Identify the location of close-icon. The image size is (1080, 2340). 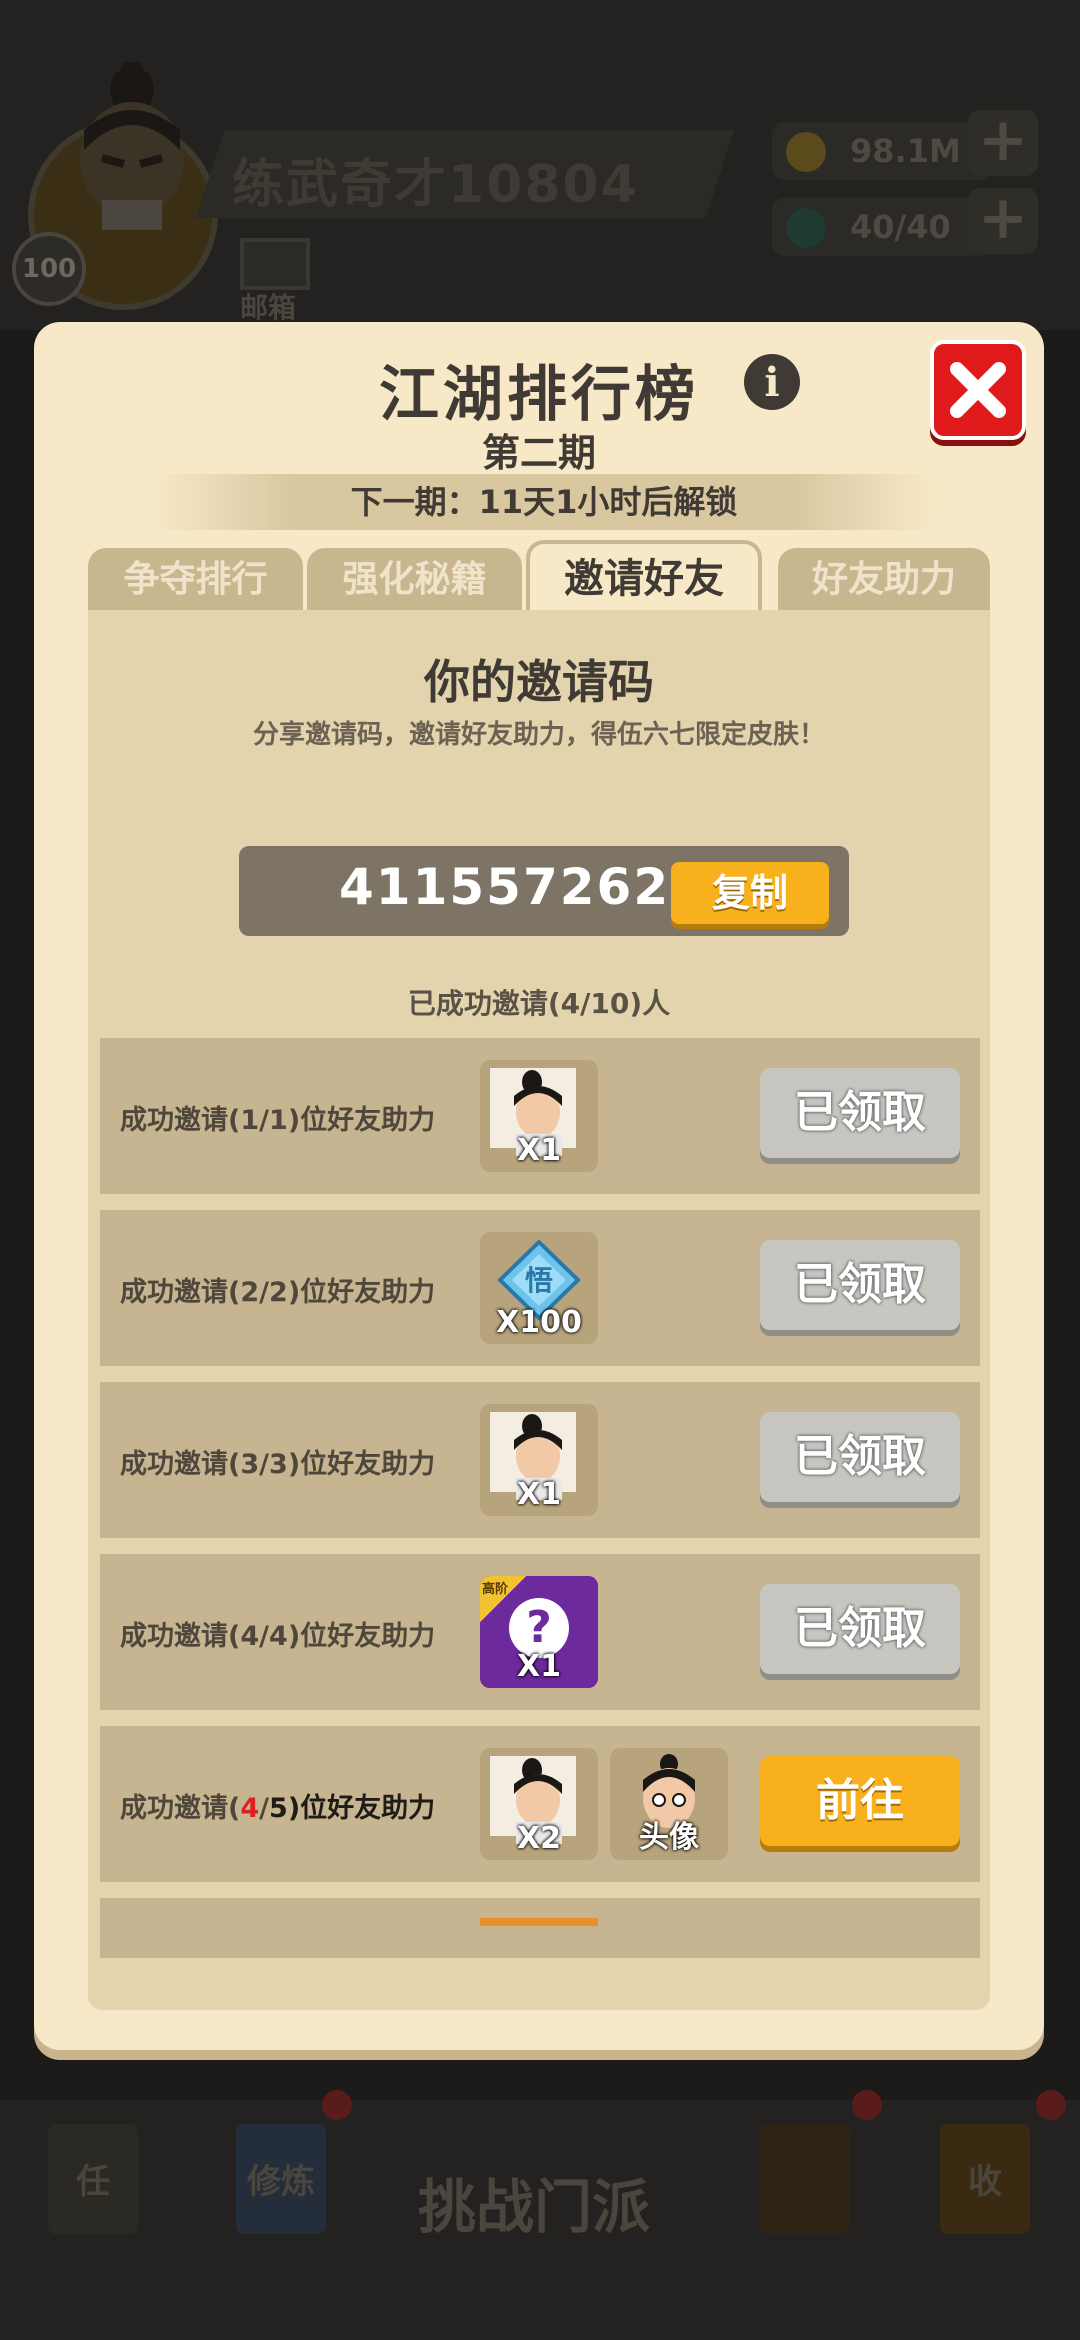
(978, 390).